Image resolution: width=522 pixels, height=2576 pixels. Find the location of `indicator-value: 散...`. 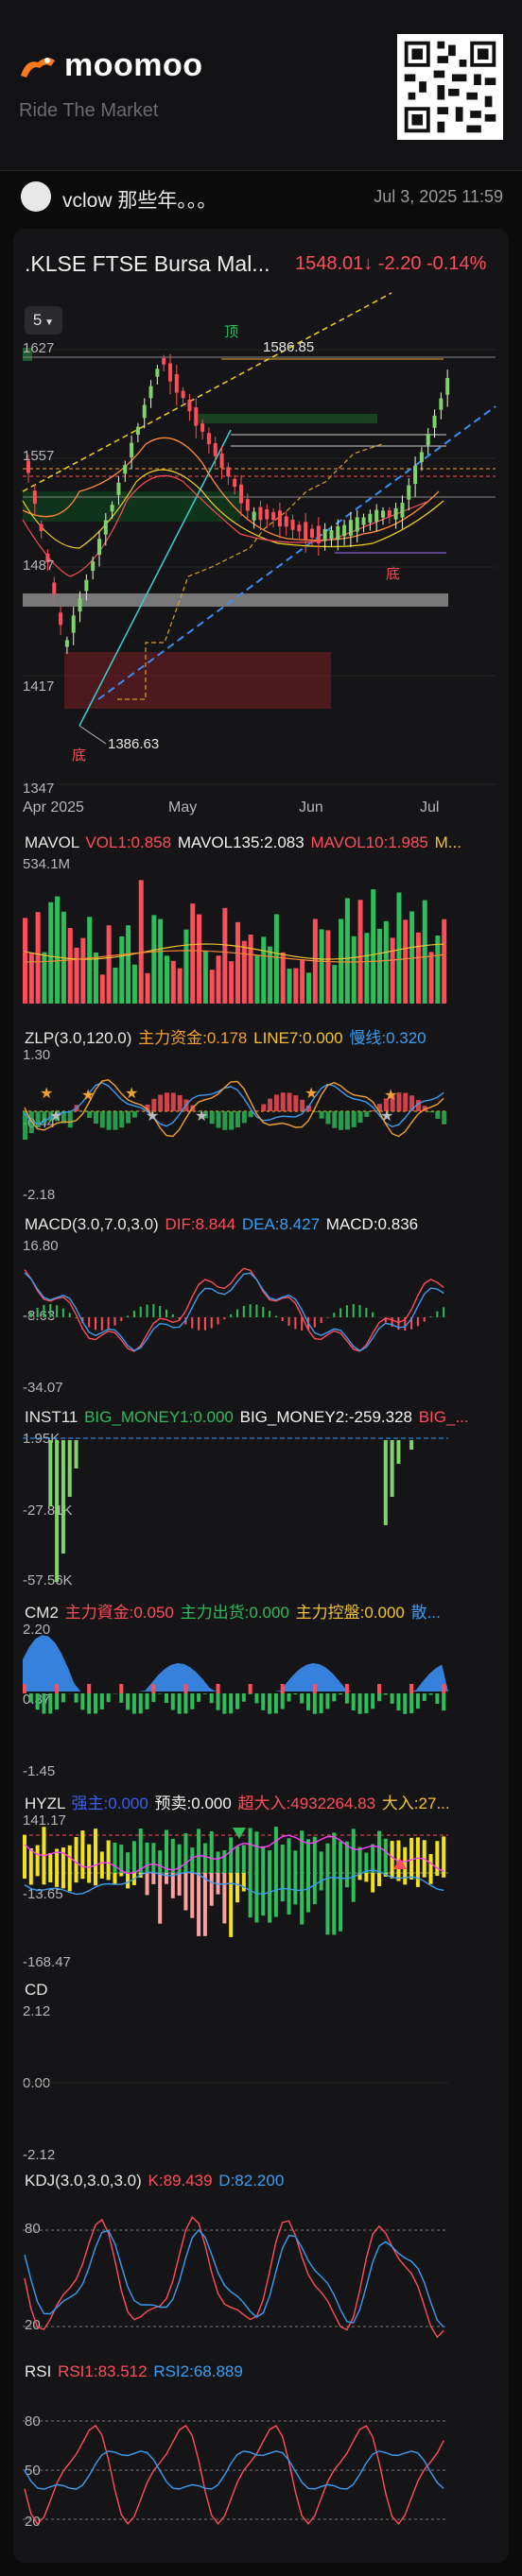

indicator-value: 散... is located at coordinates (425, 1613).